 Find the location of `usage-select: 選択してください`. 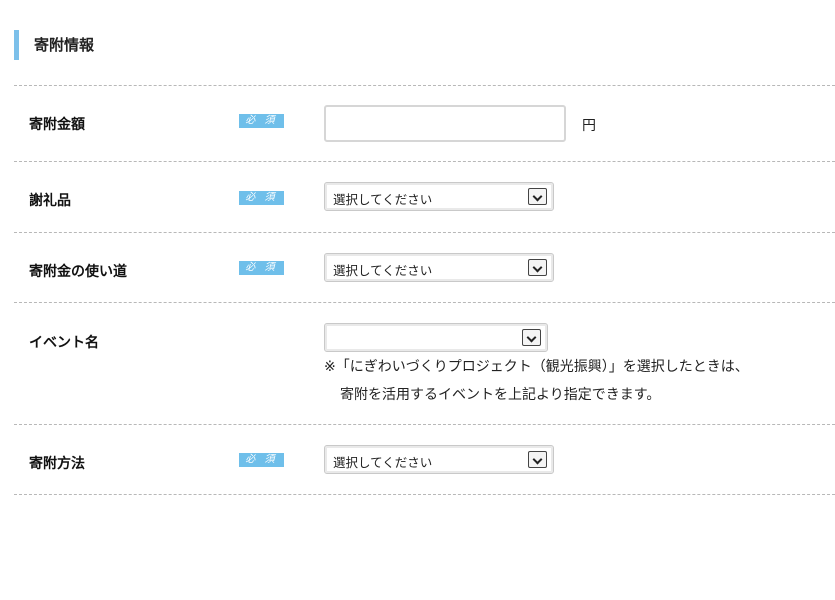

usage-select: 選択してください is located at coordinates (439, 267).